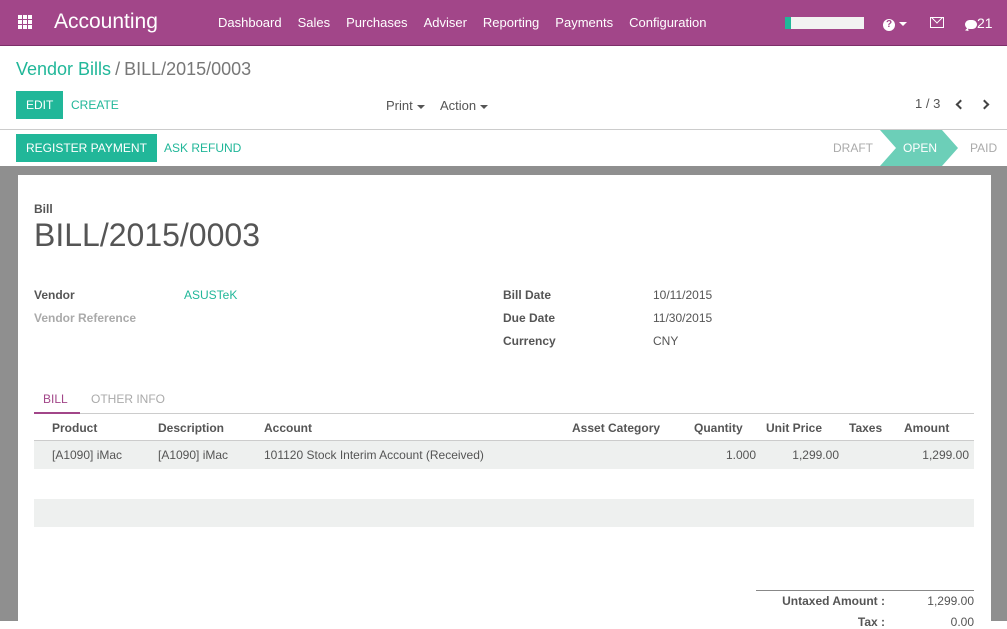 This screenshot has height=629, width=1007. What do you see at coordinates (926, 428) in the screenshot?
I see `column-amount: Amount` at bounding box center [926, 428].